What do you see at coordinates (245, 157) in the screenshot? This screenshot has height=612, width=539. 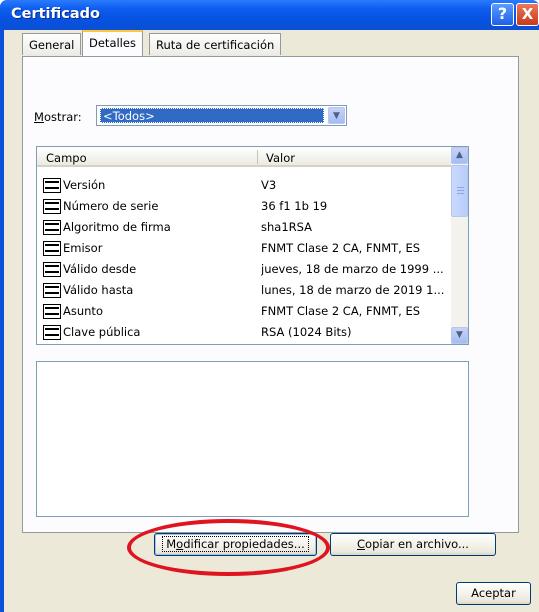 I see `list-header: Campo Valor` at bounding box center [245, 157].